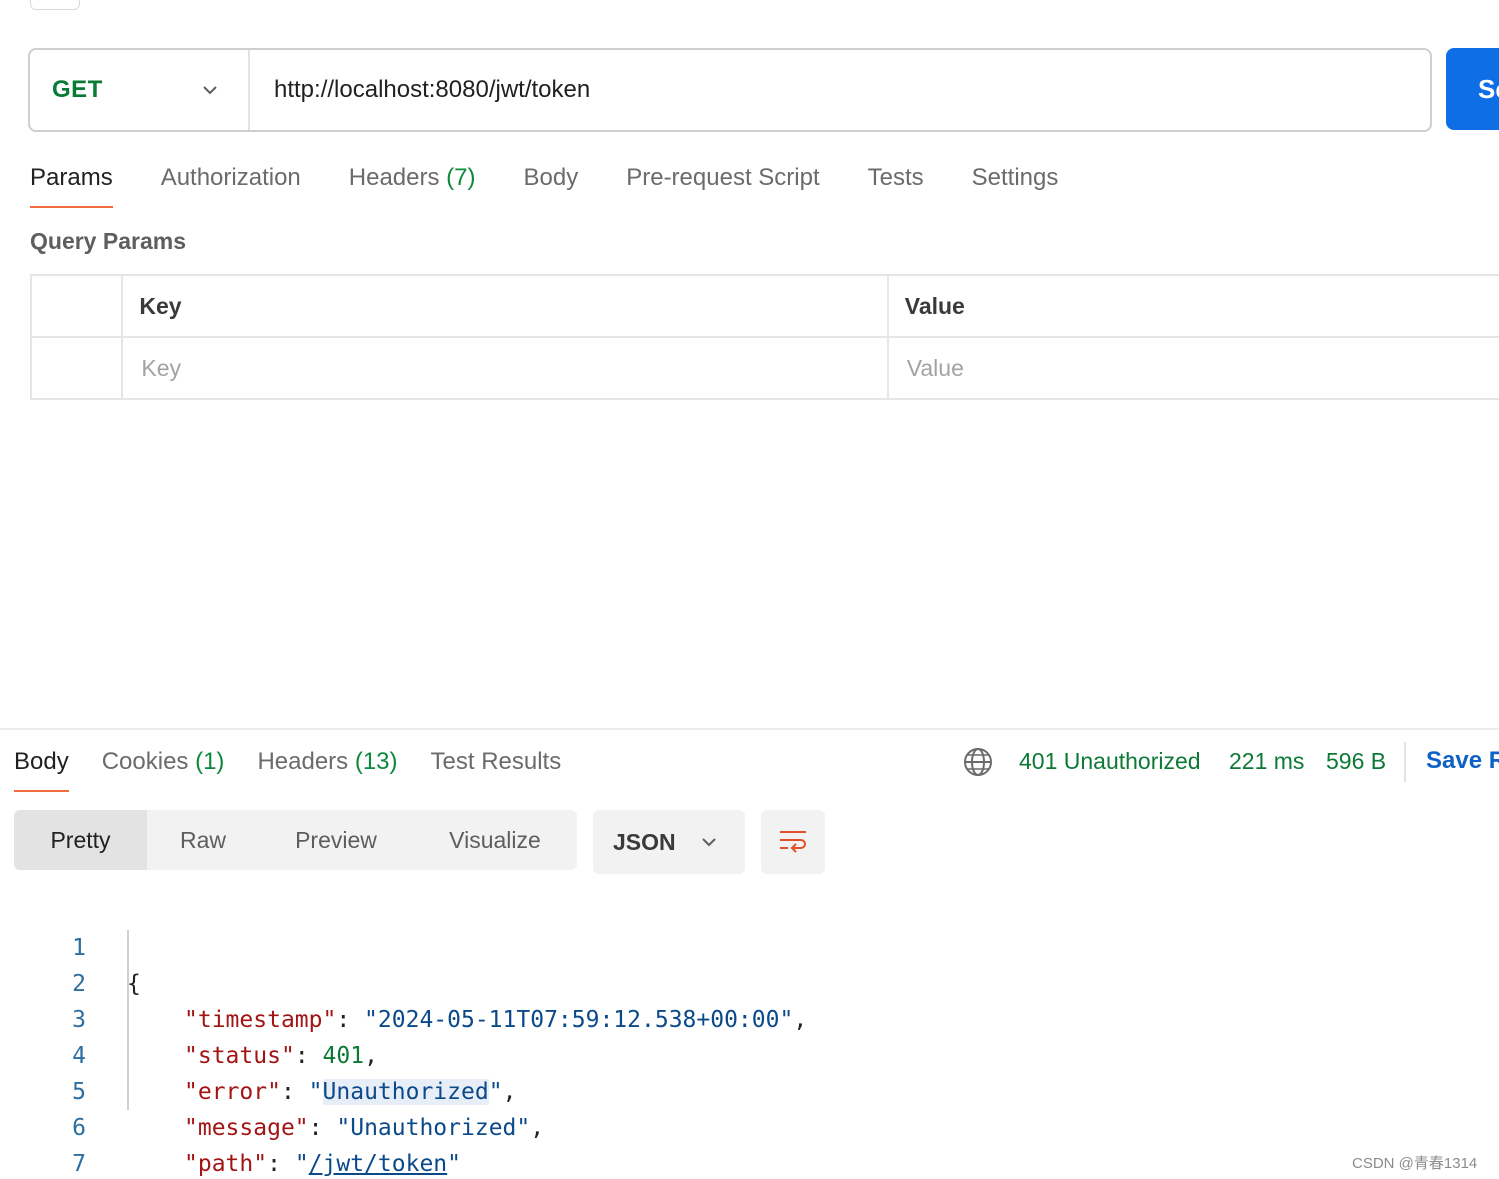  Describe the element at coordinates (450, 1017) in the screenshot. I see `code-line: 3 "status": 401,` at that location.